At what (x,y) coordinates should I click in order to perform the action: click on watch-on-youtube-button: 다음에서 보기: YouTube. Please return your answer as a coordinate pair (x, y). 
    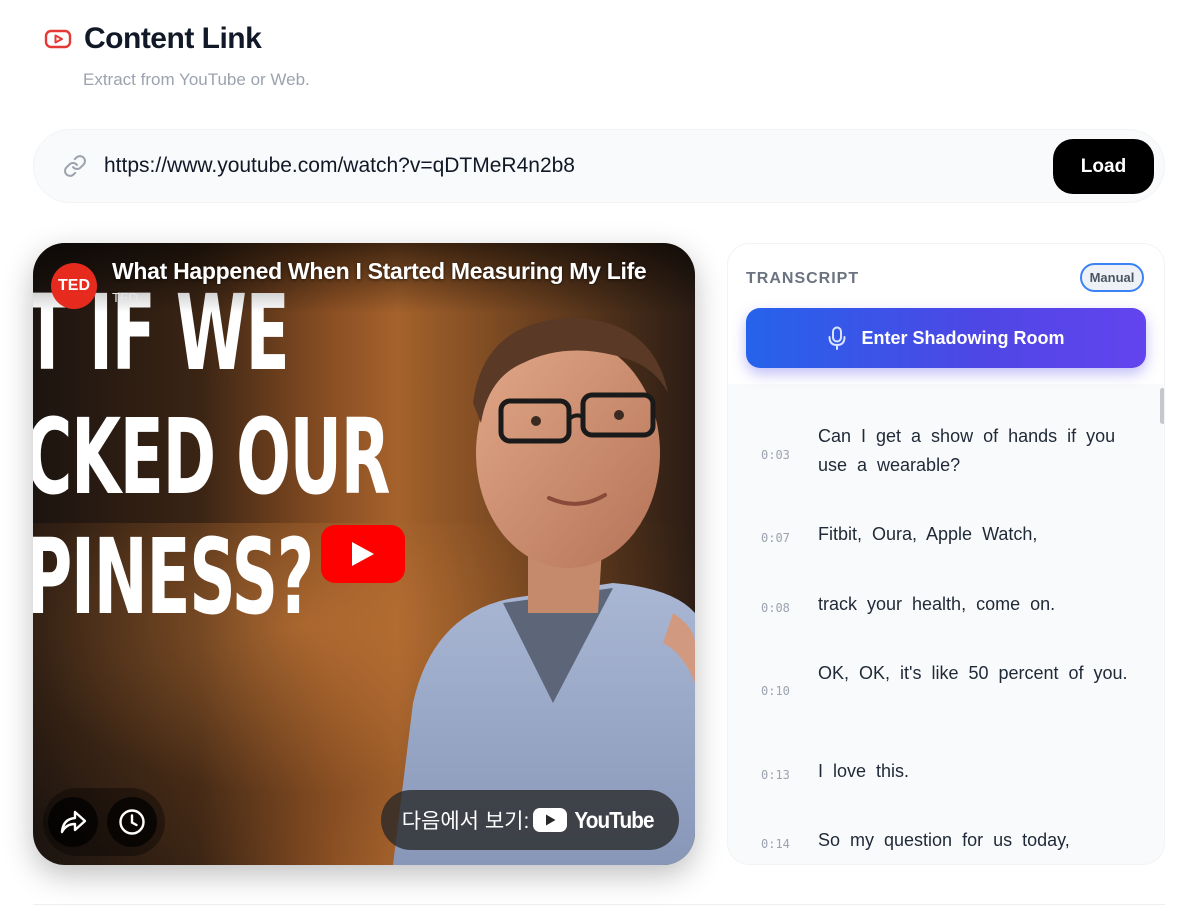
    Looking at the image, I should click on (530, 820).